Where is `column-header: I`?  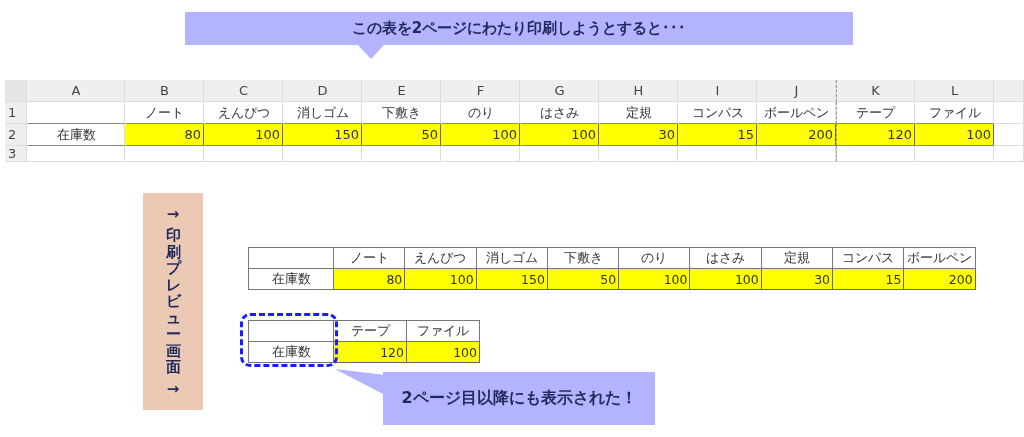 column-header: I is located at coordinates (717, 91).